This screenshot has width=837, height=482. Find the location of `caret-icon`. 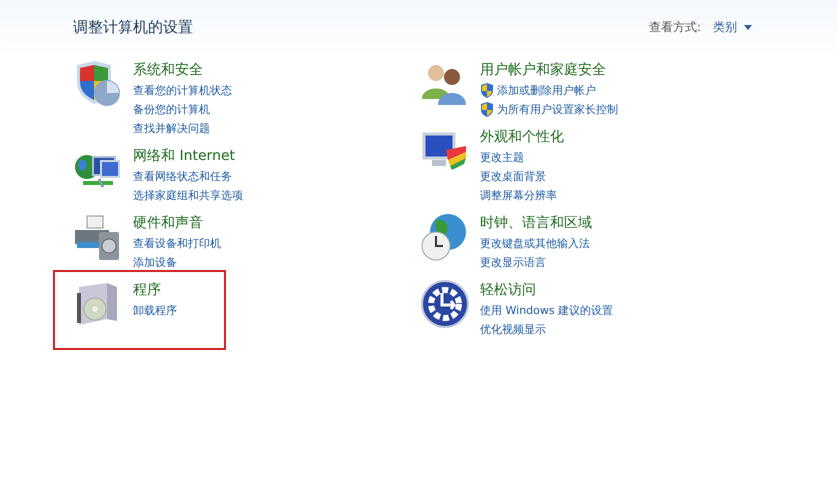

caret-icon is located at coordinates (748, 27).